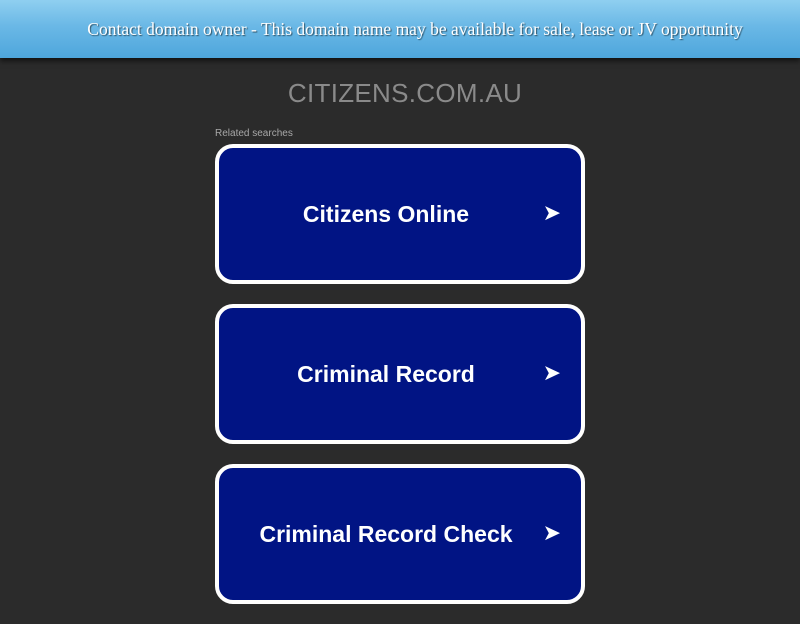 Image resolution: width=800 pixels, height=624 pixels. What do you see at coordinates (386, 533) in the screenshot?
I see `related-search-label: Criminal Record Check` at bounding box center [386, 533].